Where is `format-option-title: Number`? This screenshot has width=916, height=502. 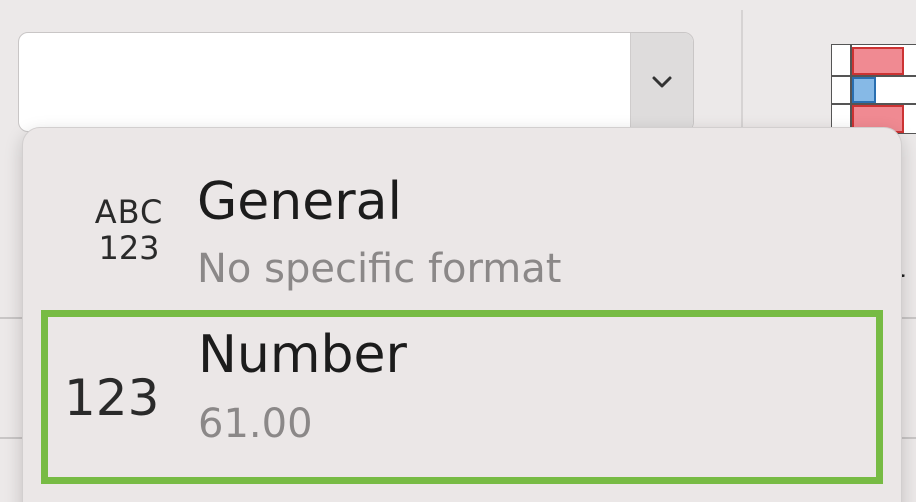
format-option-title: Number is located at coordinates (302, 355).